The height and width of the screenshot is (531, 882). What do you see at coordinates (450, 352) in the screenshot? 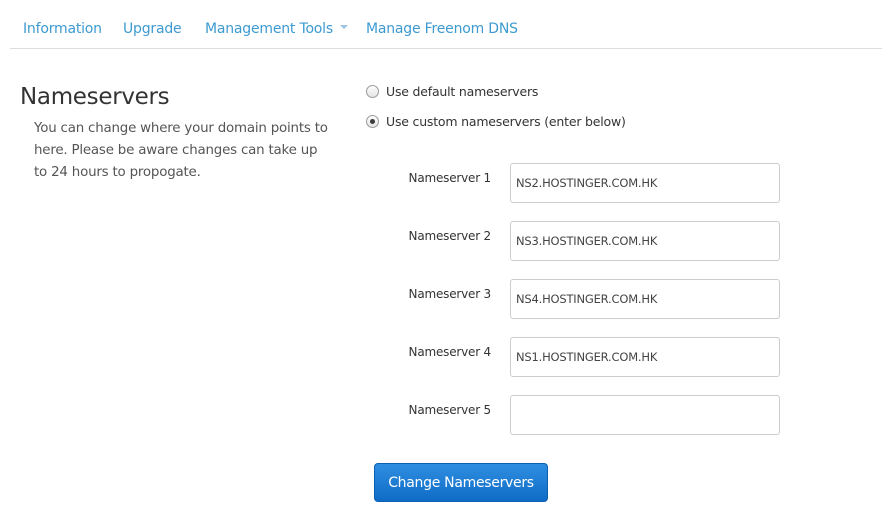
I see `nameserver-4-label: Nameserver 4` at bounding box center [450, 352].